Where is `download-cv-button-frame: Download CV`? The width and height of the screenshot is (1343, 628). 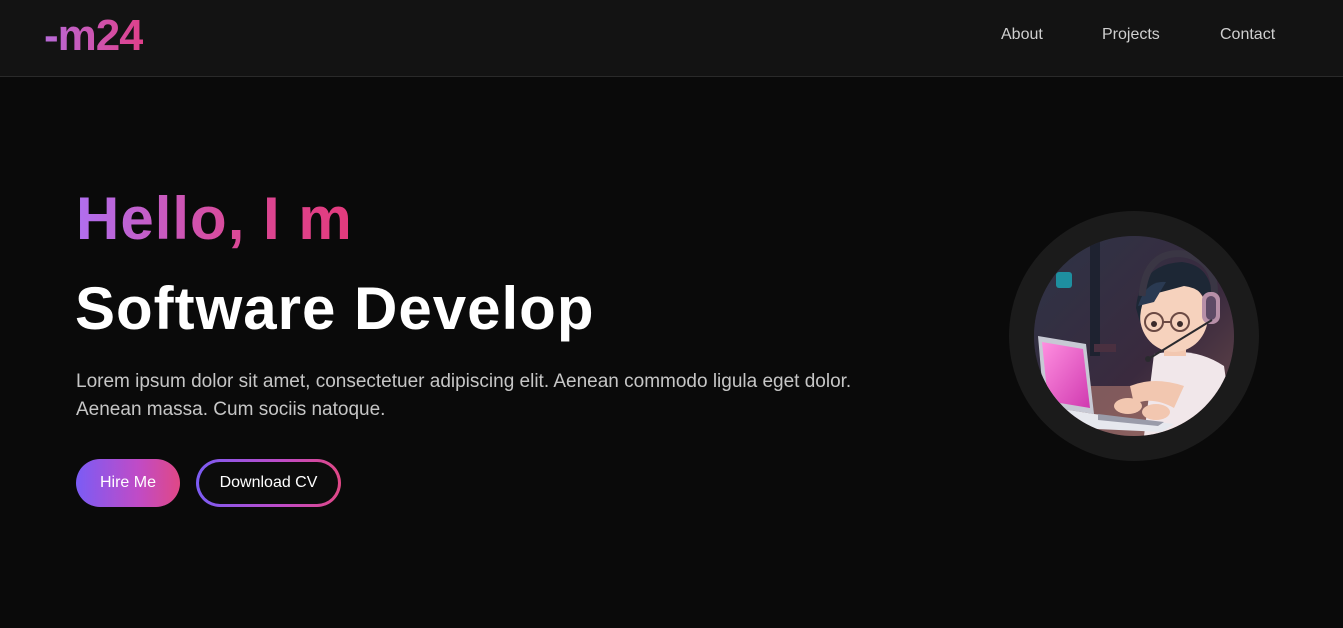 download-cv-button-frame: Download CV is located at coordinates (268, 483).